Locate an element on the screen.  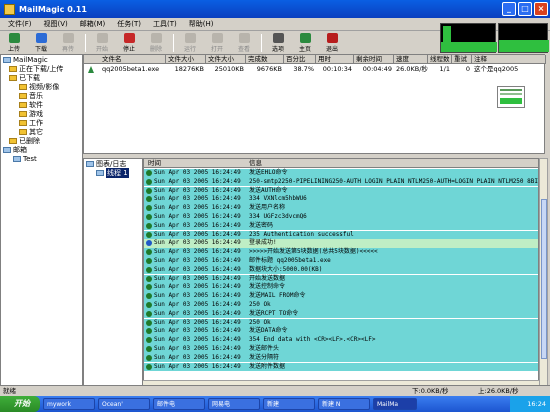
tree-item-other: 其它 is located at coordinates (41, 131).